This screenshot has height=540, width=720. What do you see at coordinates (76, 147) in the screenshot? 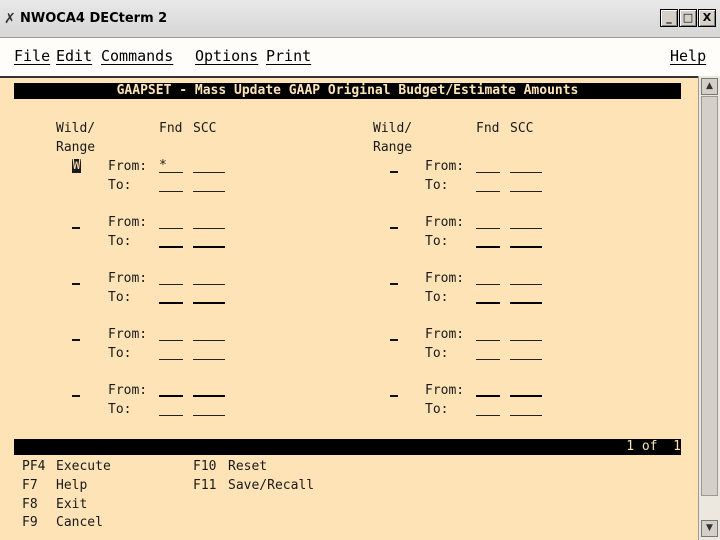
I see `left-range-heading: Range` at bounding box center [76, 147].